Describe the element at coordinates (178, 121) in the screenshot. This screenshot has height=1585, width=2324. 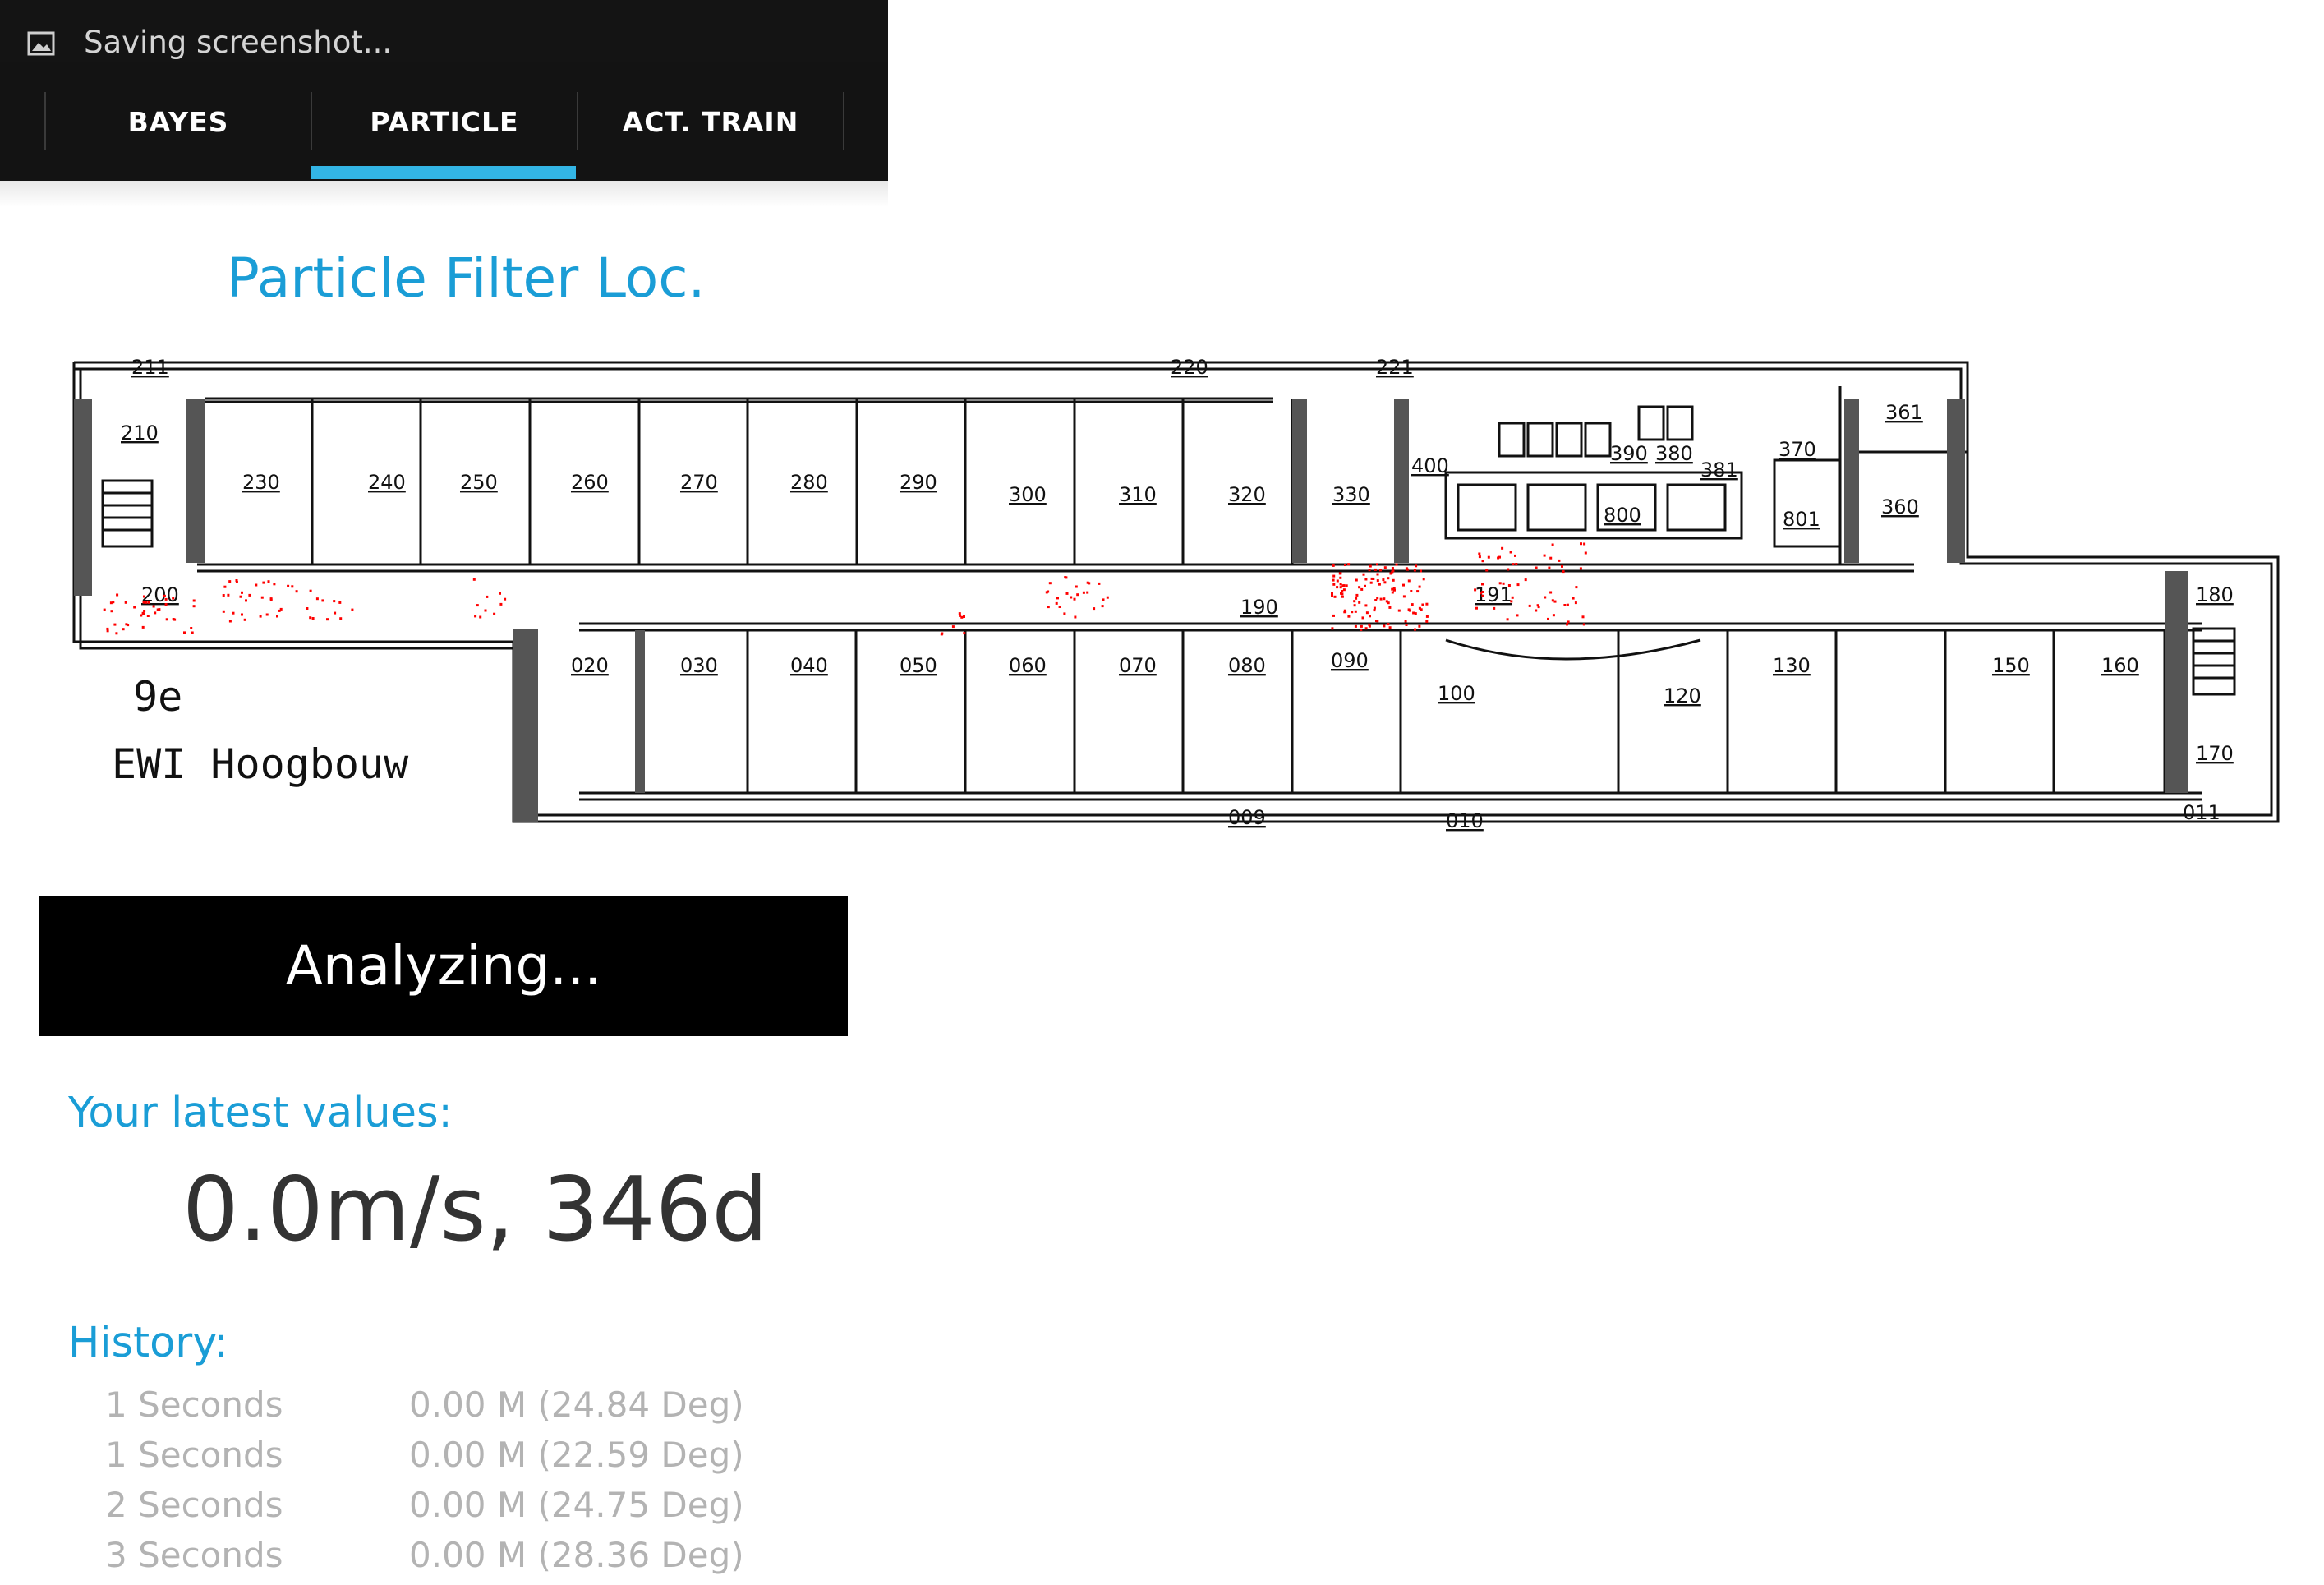
I see `tab-bayes: BAYES` at that location.